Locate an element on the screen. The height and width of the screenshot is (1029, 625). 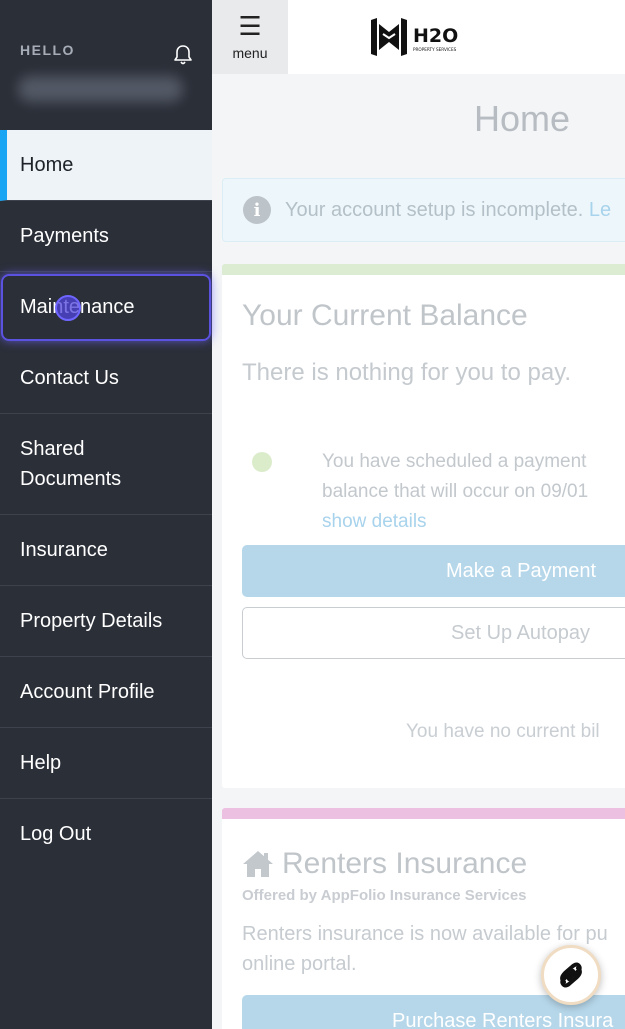
scheduled-line-2: balance that will occur on 09/01 is located at coordinates (455, 491).